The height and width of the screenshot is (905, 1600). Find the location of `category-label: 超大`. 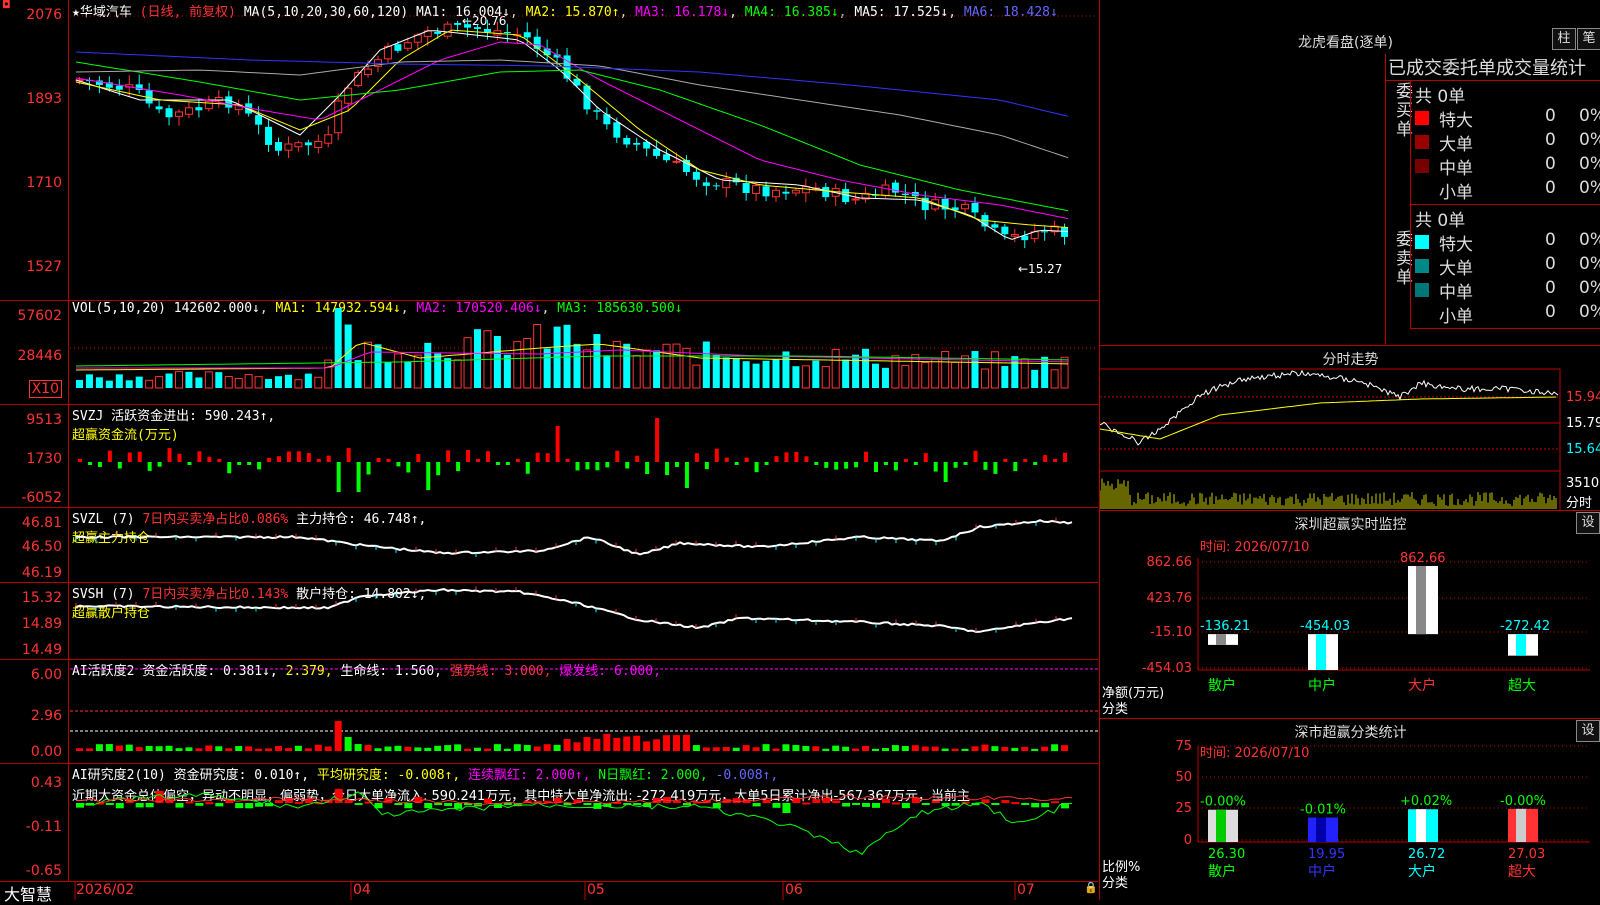

category-label: 超大 is located at coordinates (1522, 872).